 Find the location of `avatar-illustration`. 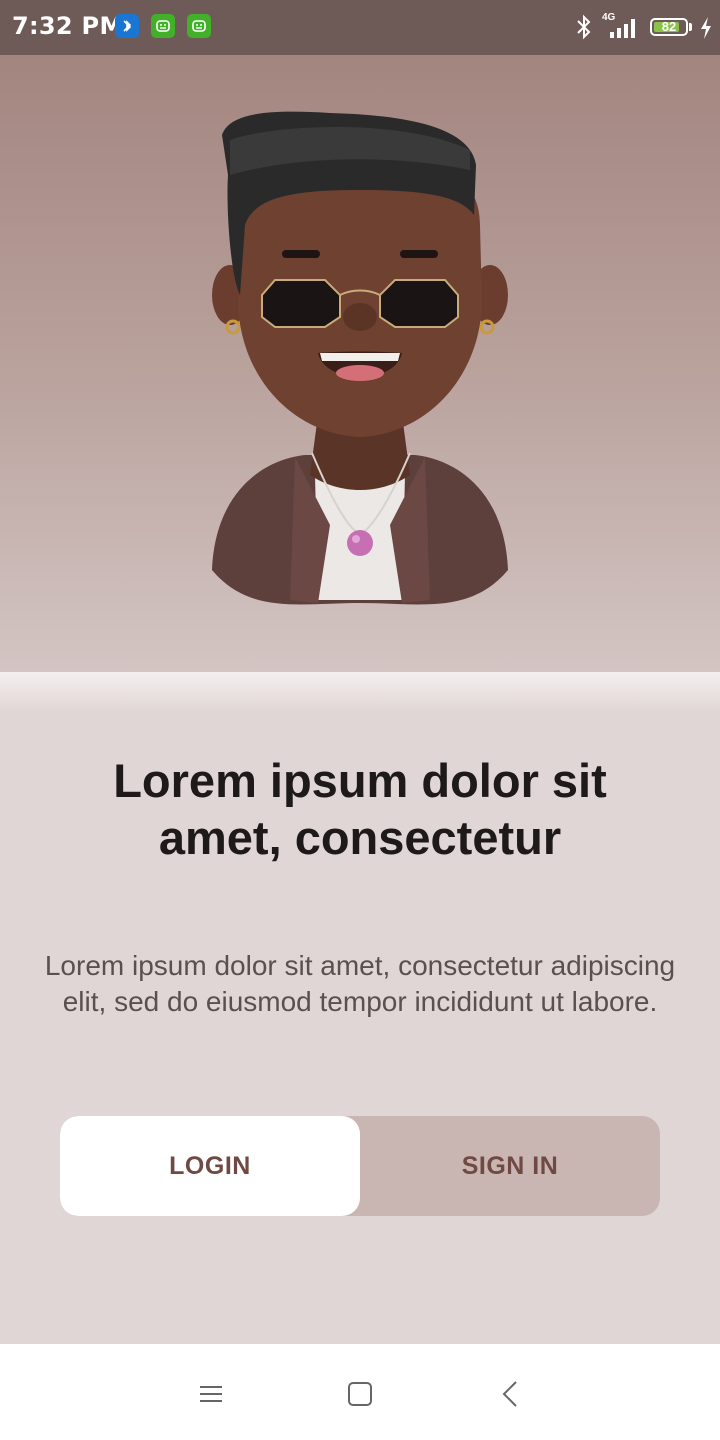

avatar-illustration is located at coordinates (360, 358).